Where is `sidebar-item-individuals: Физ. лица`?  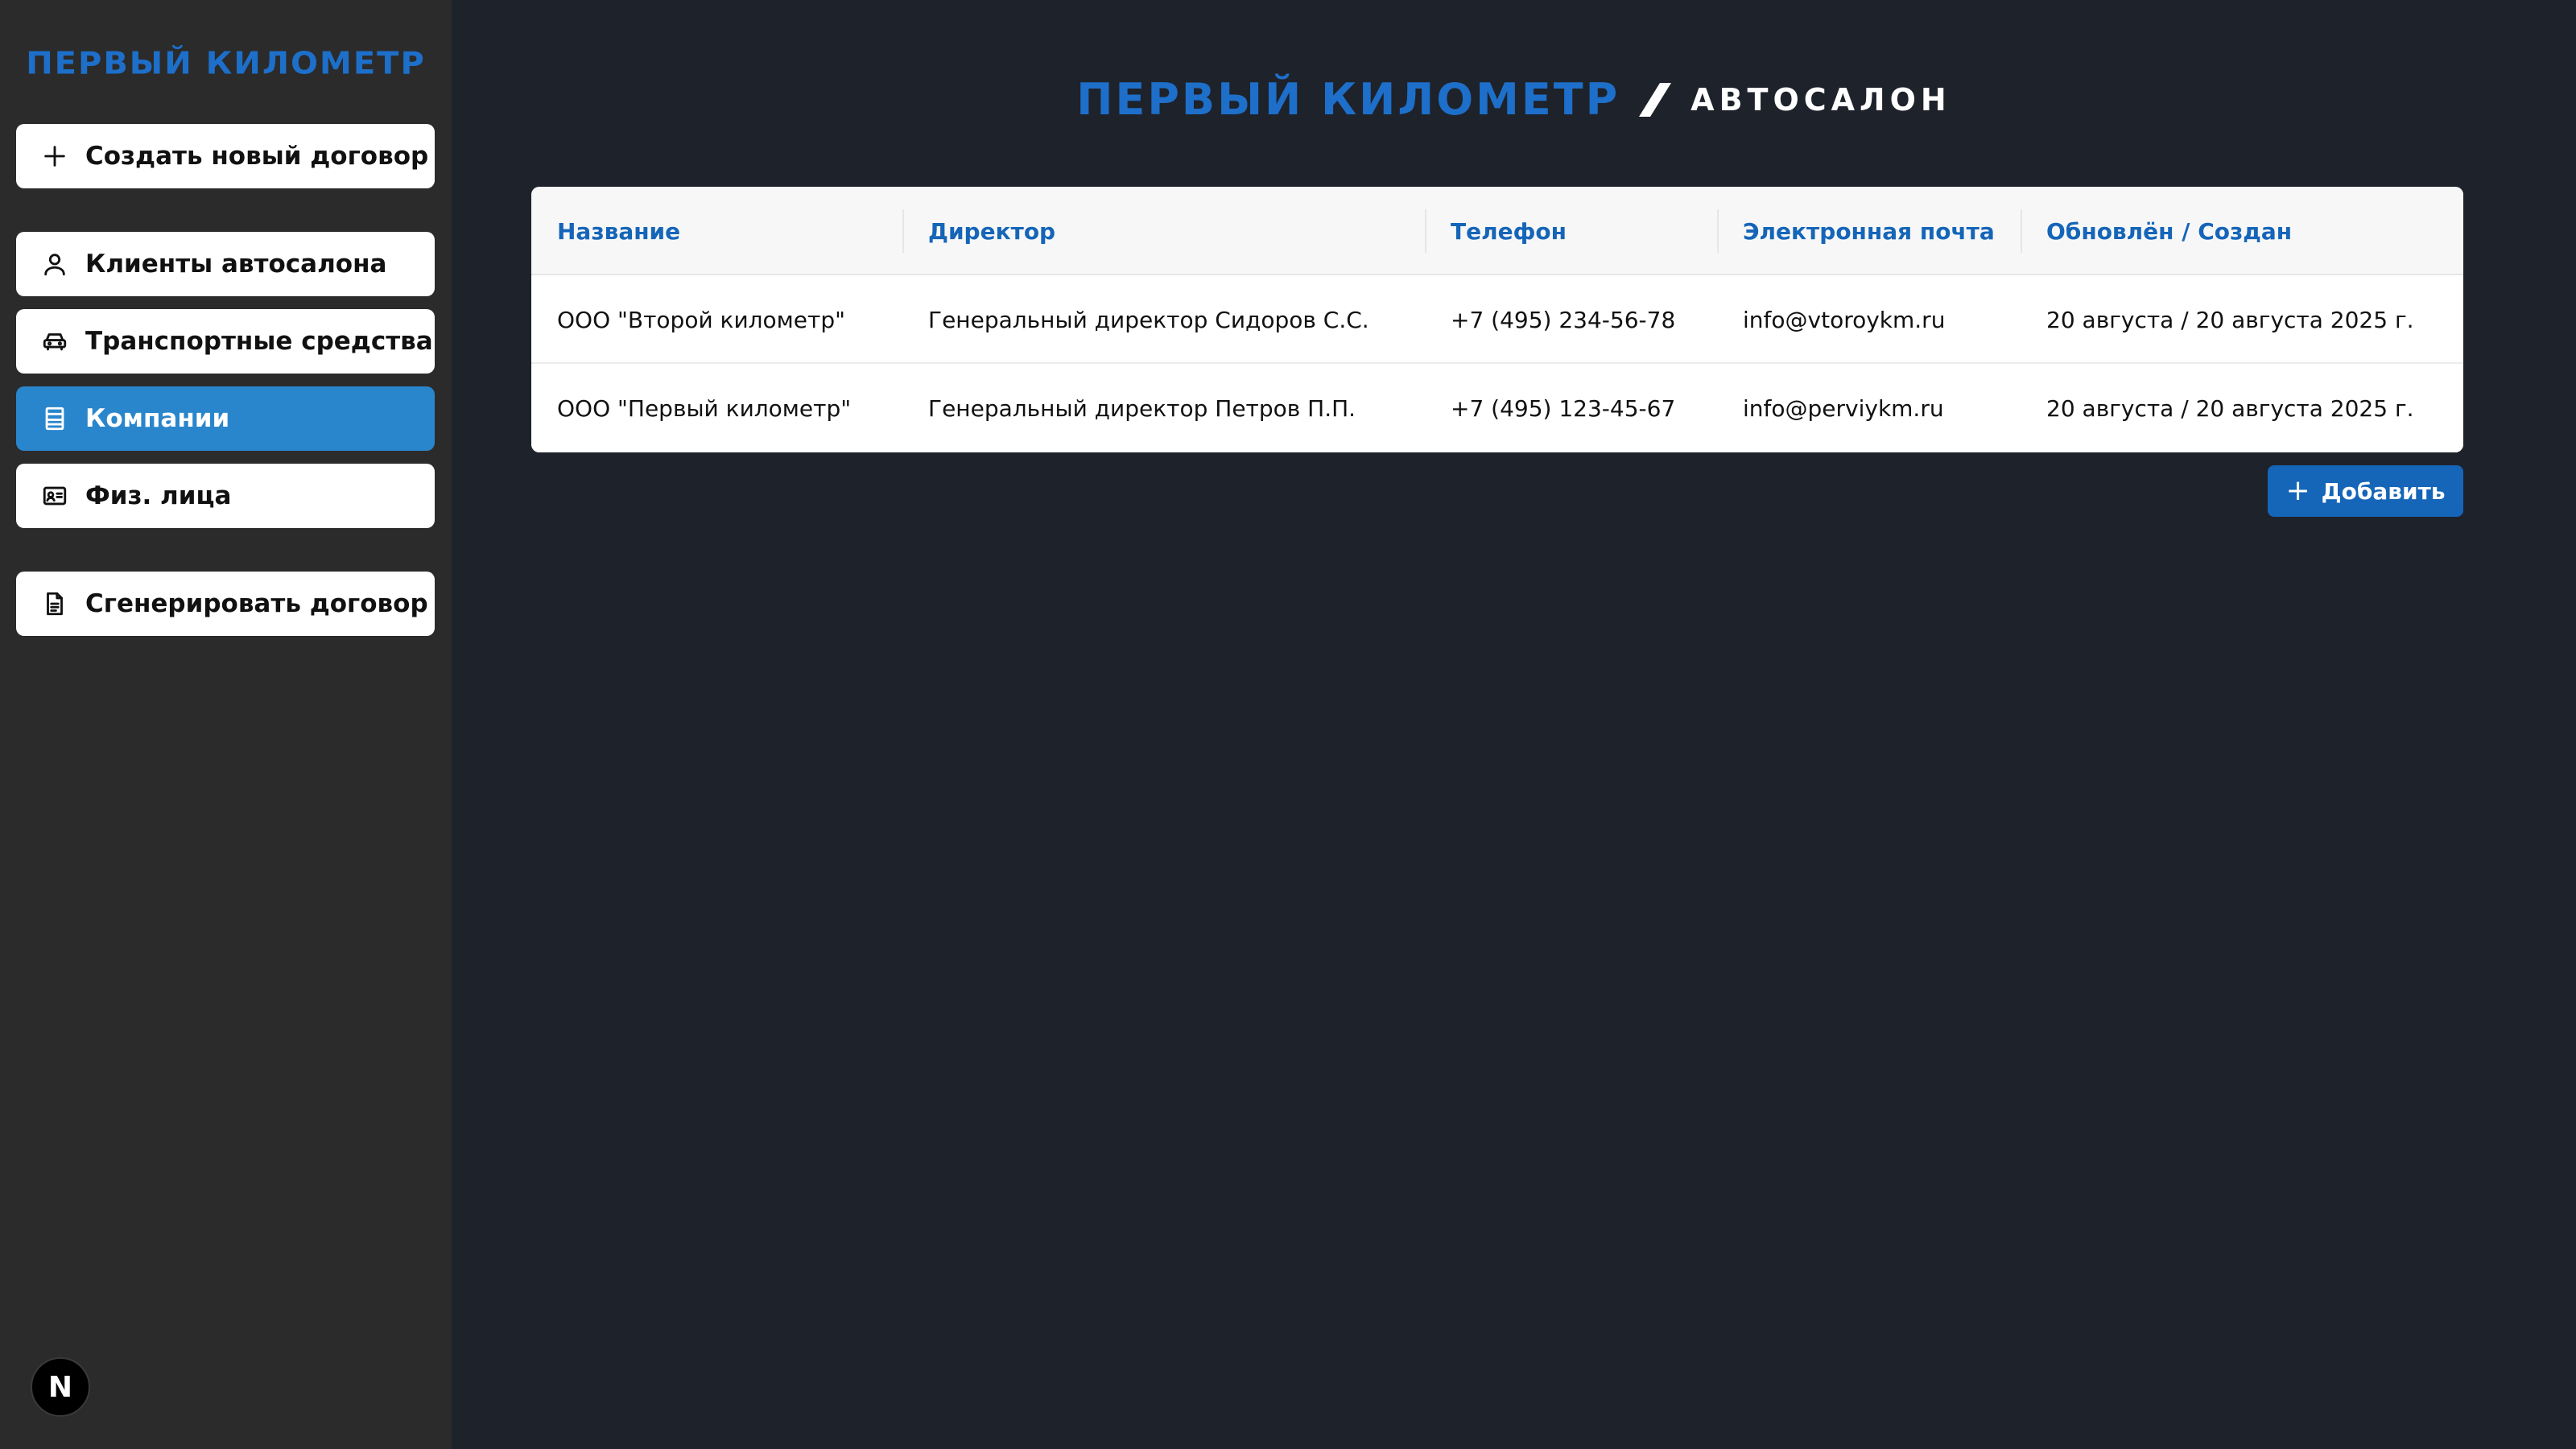 sidebar-item-individuals: Физ. лица is located at coordinates (225, 496).